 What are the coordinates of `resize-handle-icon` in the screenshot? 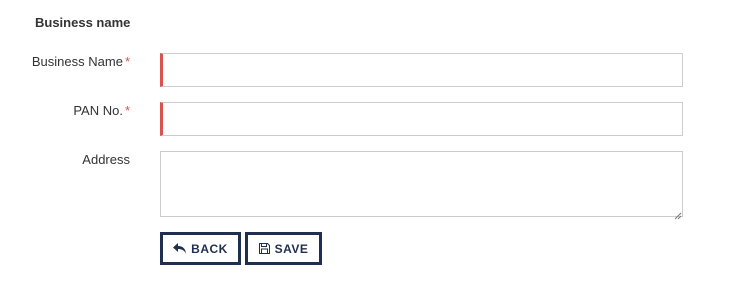 It's located at (677, 213).